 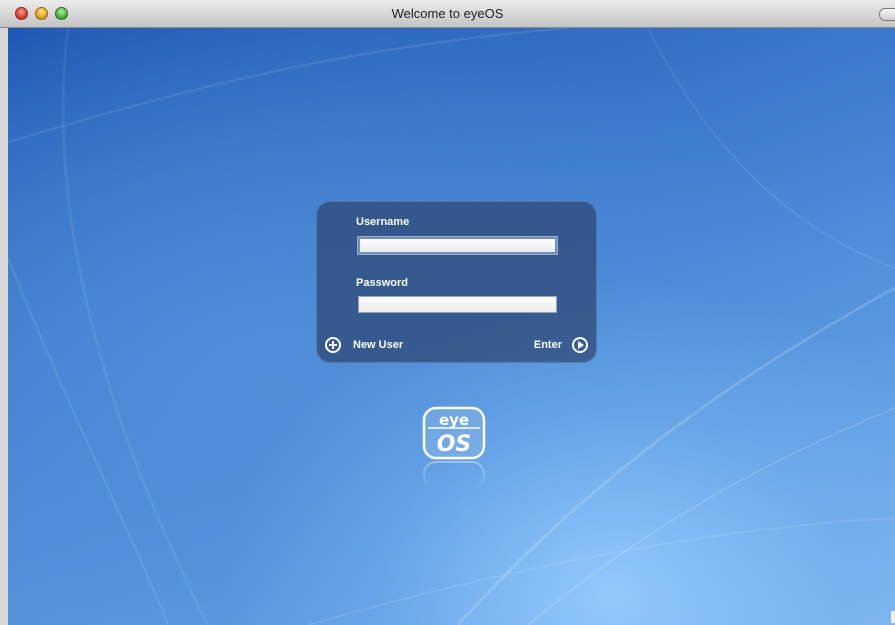 What do you see at coordinates (454, 444) in the screenshot?
I see `logo-os-text: OS` at bounding box center [454, 444].